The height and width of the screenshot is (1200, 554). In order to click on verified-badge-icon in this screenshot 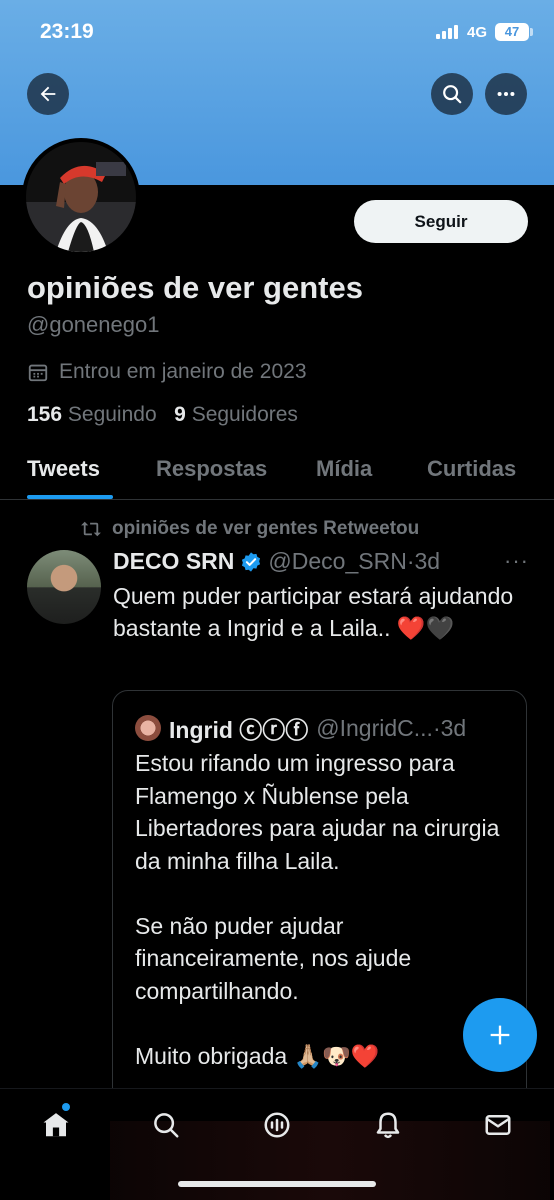, I will do `click(251, 561)`.